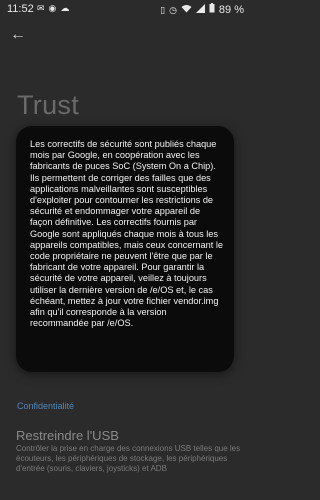 This screenshot has height=500, width=320. What do you see at coordinates (212, 9) in the screenshot?
I see `battery-icon` at bounding box center [212, 9].